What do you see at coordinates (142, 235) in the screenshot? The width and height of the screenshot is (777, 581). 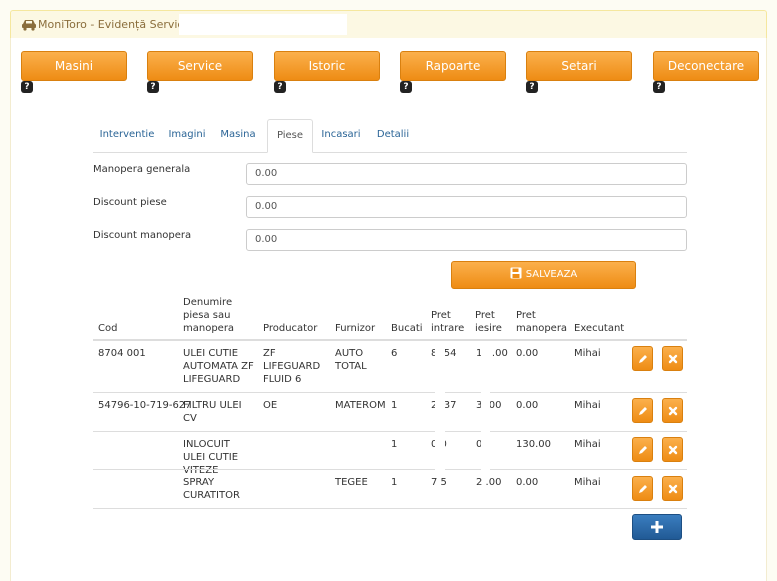 I see `discount-manopera-label: Discount manopera` at bounding box center [142, 235].